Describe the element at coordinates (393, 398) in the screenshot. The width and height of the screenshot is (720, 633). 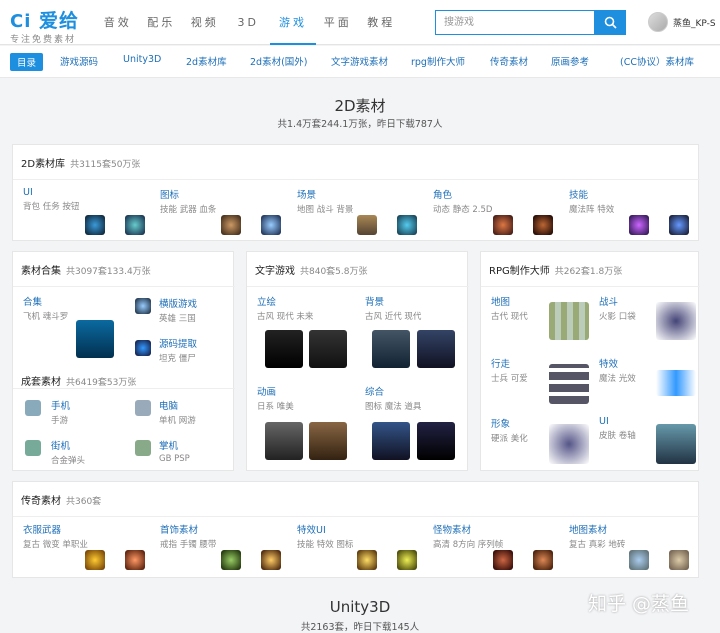
I see `cell-general: 综合 图标 魔法 道具` at that location.